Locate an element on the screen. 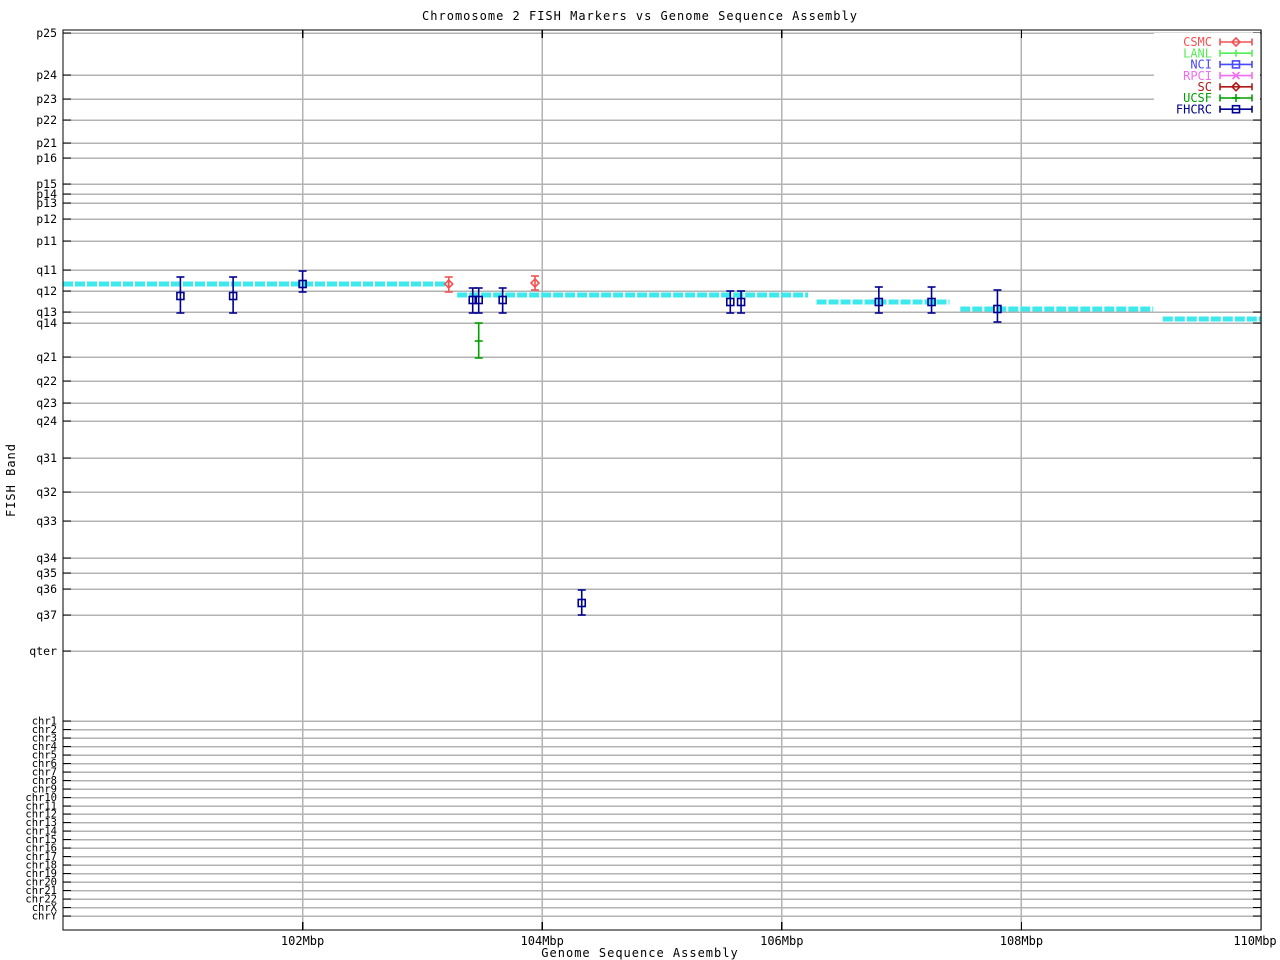  y-tick-label: p11 is located at coordinates (46, 241).